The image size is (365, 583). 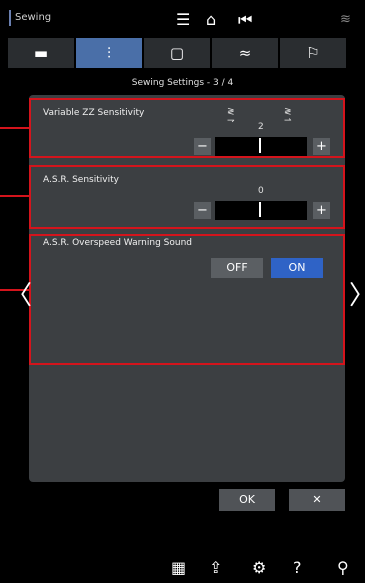 I want to click on upload-icon: ⇪, so click(x=215, y=568).